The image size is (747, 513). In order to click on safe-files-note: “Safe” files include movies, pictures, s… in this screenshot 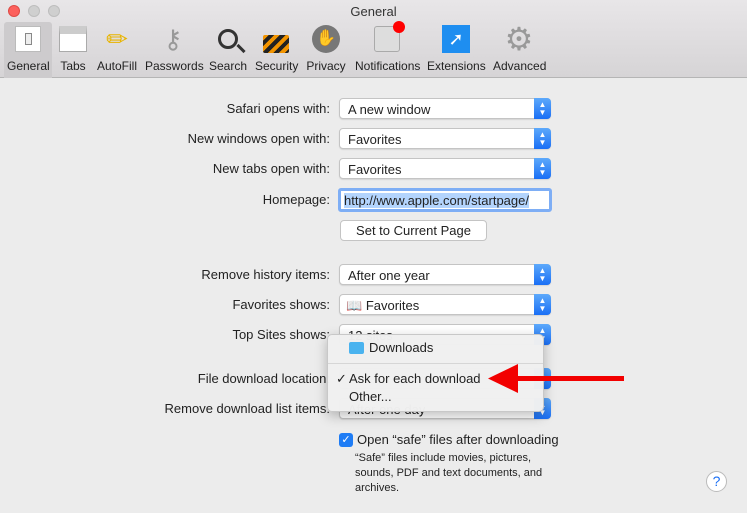, I will do `click(449, 473)`.